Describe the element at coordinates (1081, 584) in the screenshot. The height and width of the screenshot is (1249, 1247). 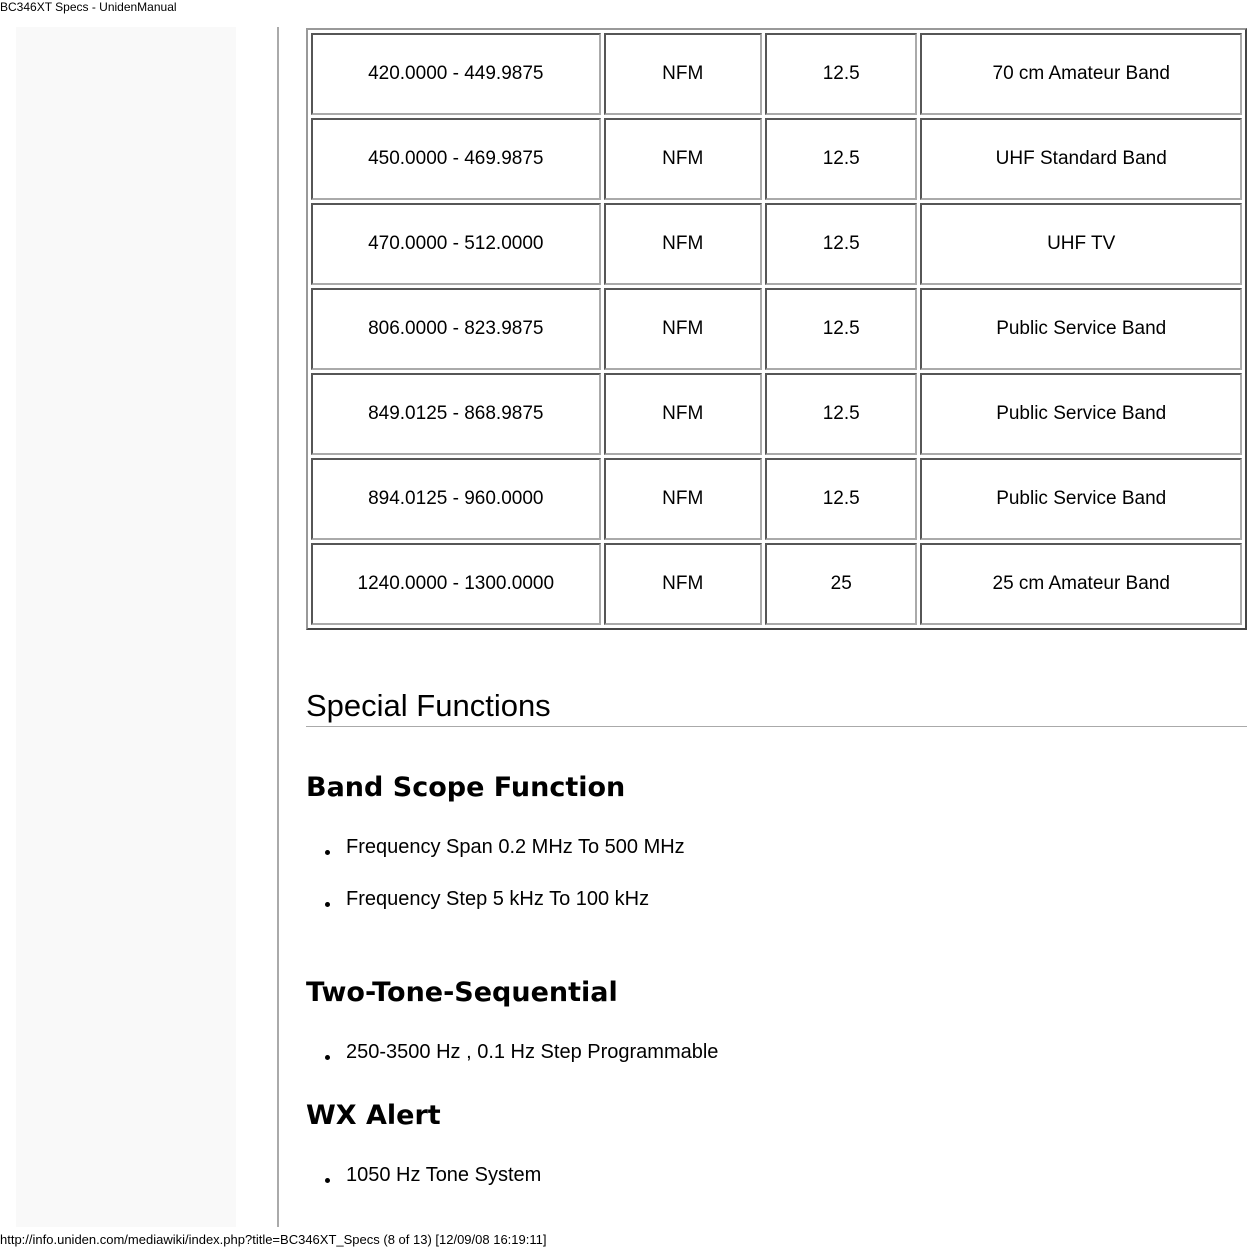
I see `table-cell: 25 cm Amateur Band` at that location.